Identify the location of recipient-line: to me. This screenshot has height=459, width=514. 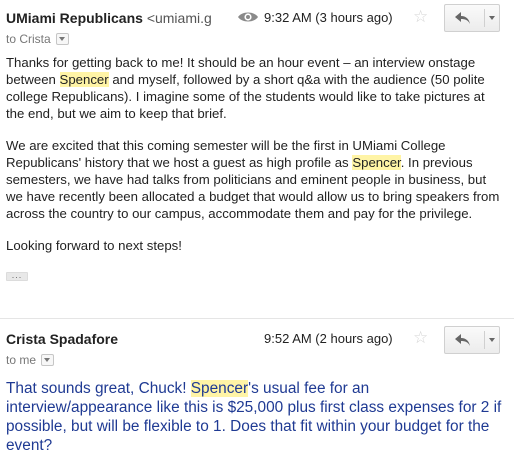
(30, 360).